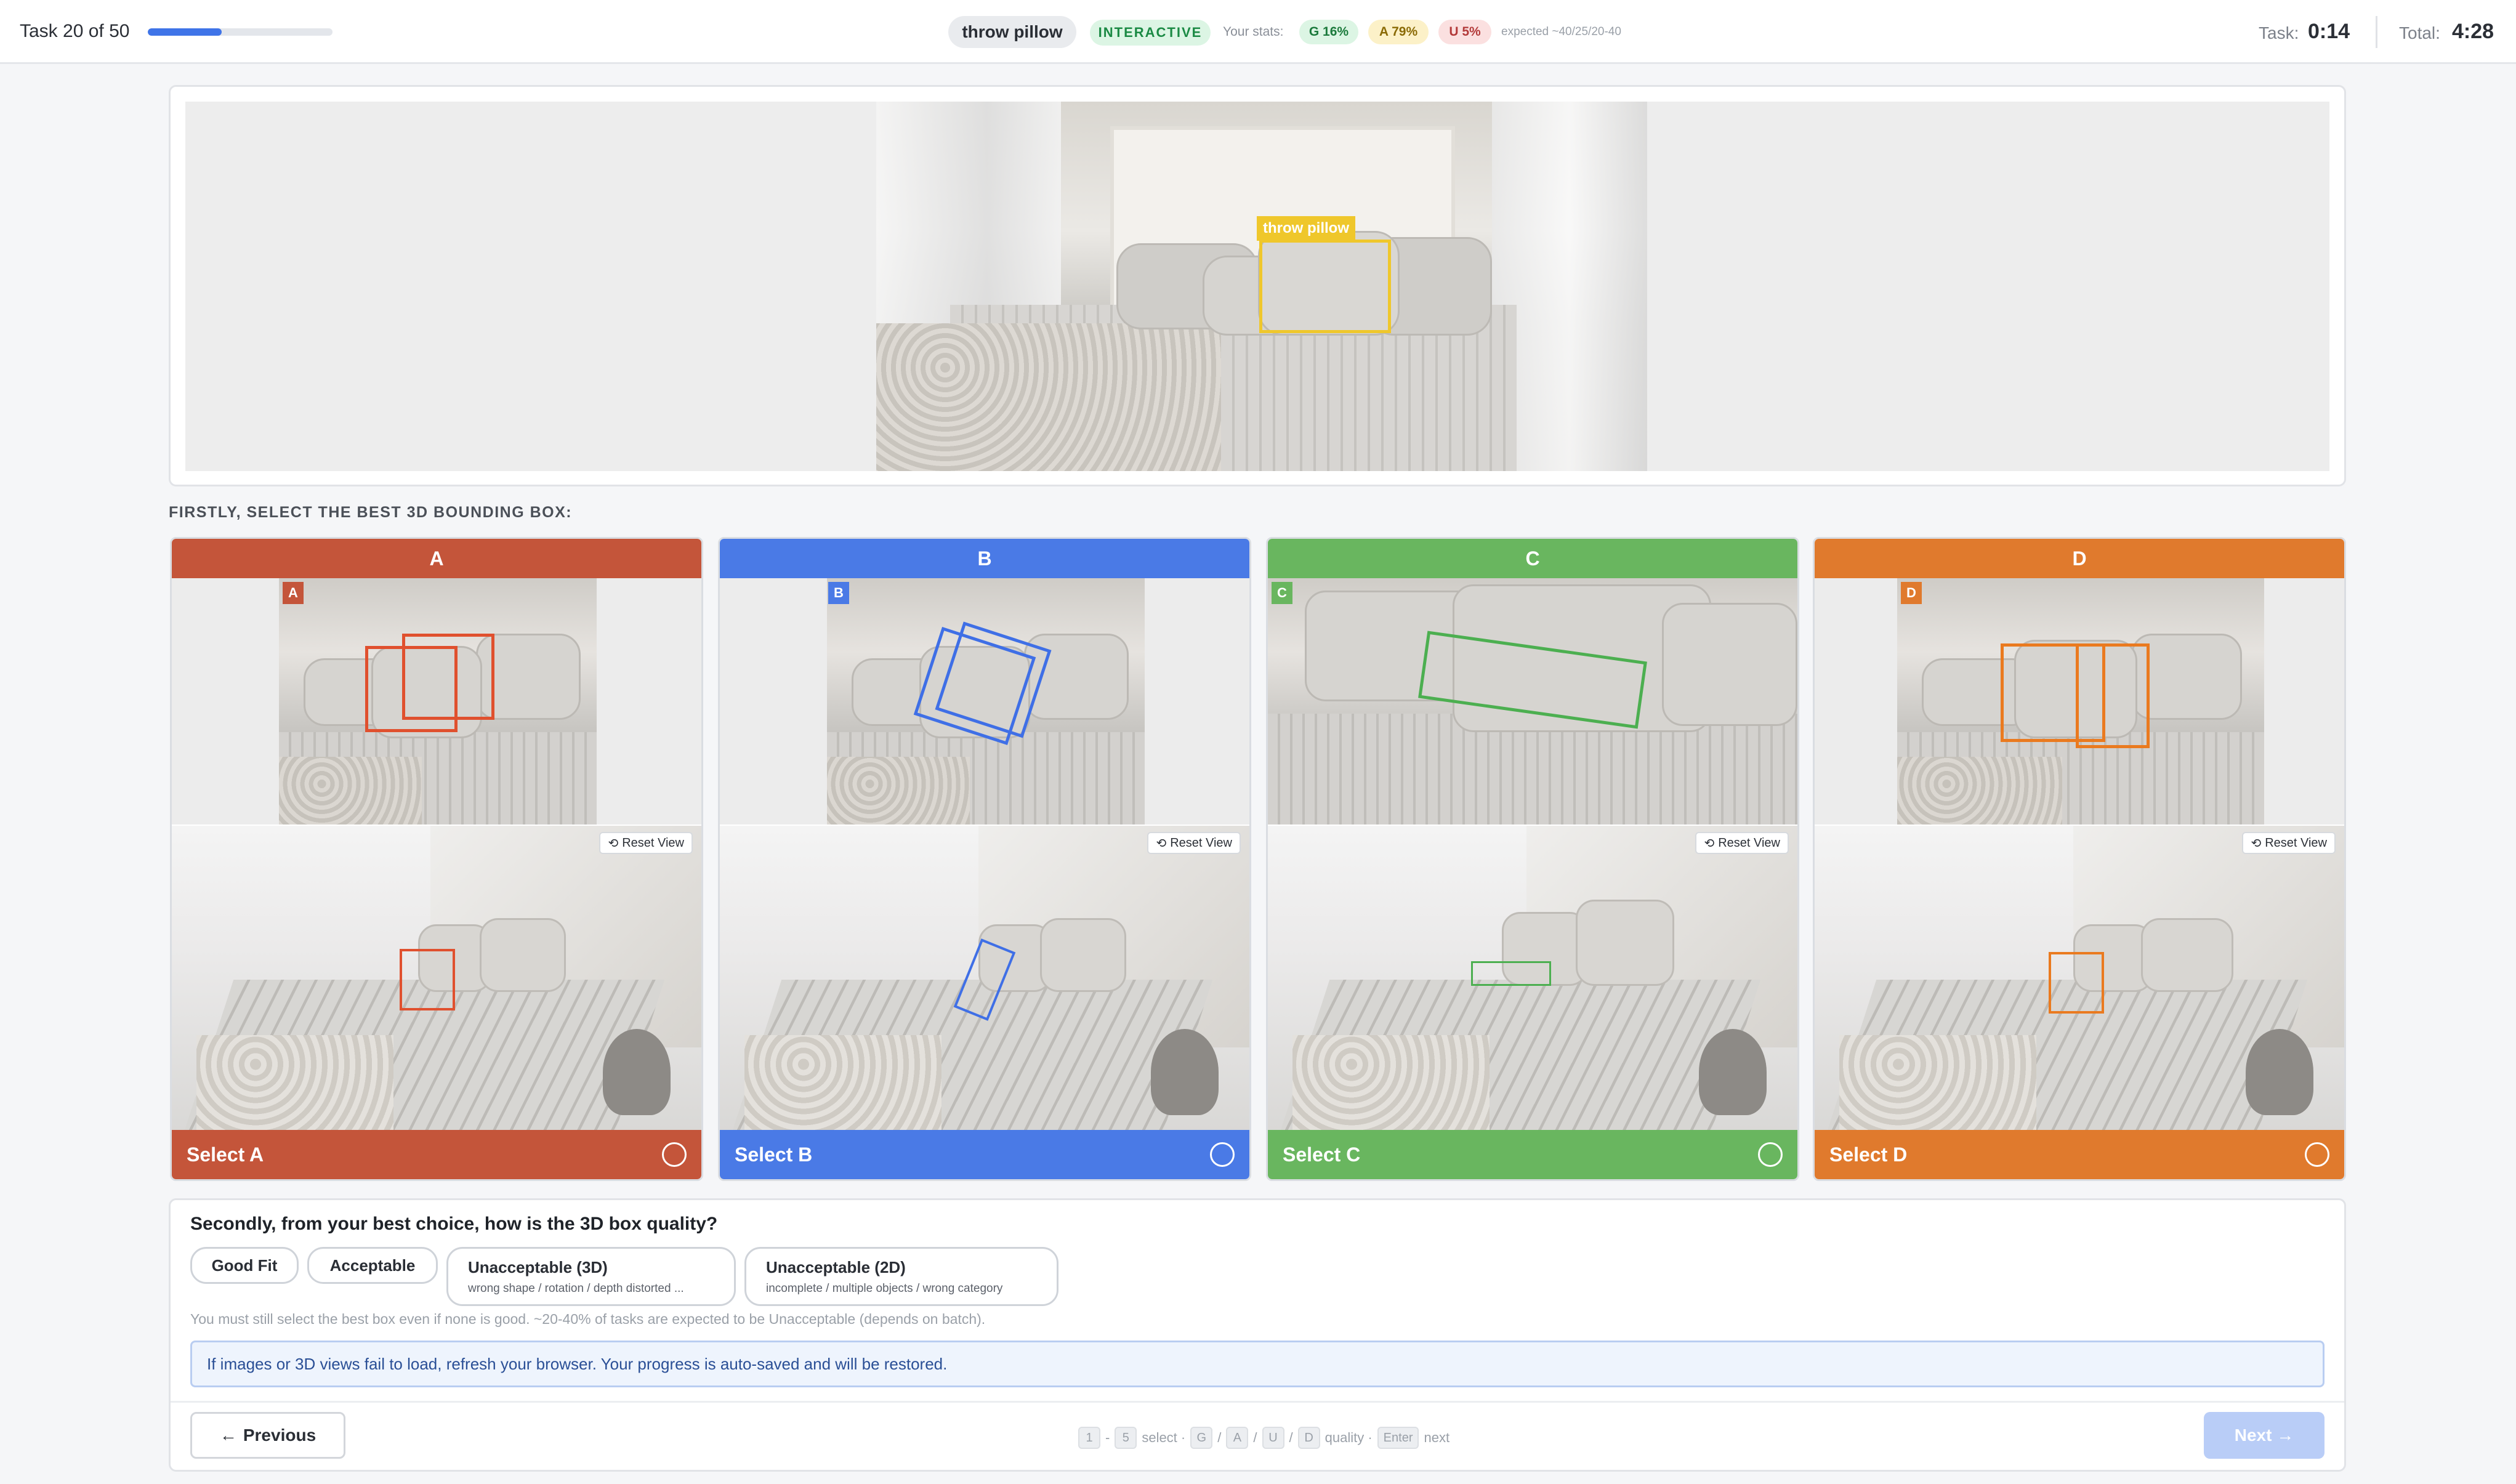  Describe the element at coordinates (1328, 32) in the screenshot. I see `stat-good-badge: G 16%` at that location.